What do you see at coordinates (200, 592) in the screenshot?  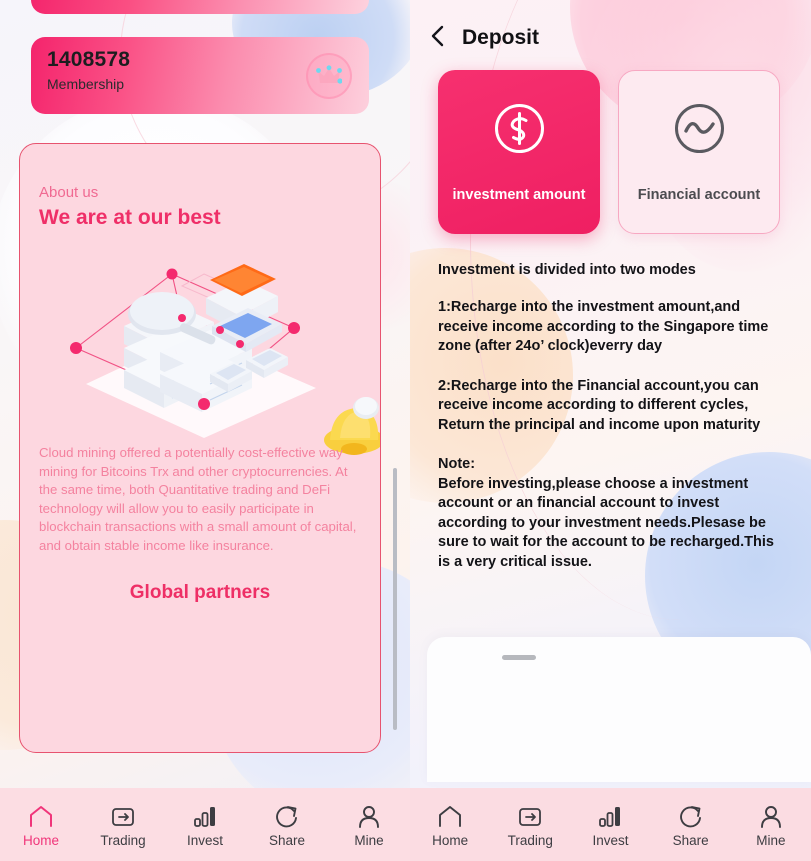 I see `global-partners-title: Global partners` at bounding box center [200, 592].